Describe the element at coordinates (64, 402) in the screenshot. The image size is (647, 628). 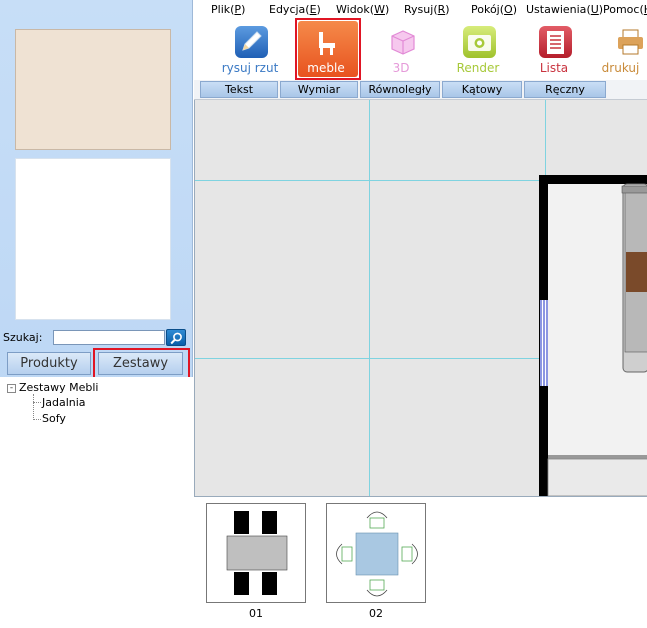
I see `tree-item-jadalnia: Jadalnia` at that location.